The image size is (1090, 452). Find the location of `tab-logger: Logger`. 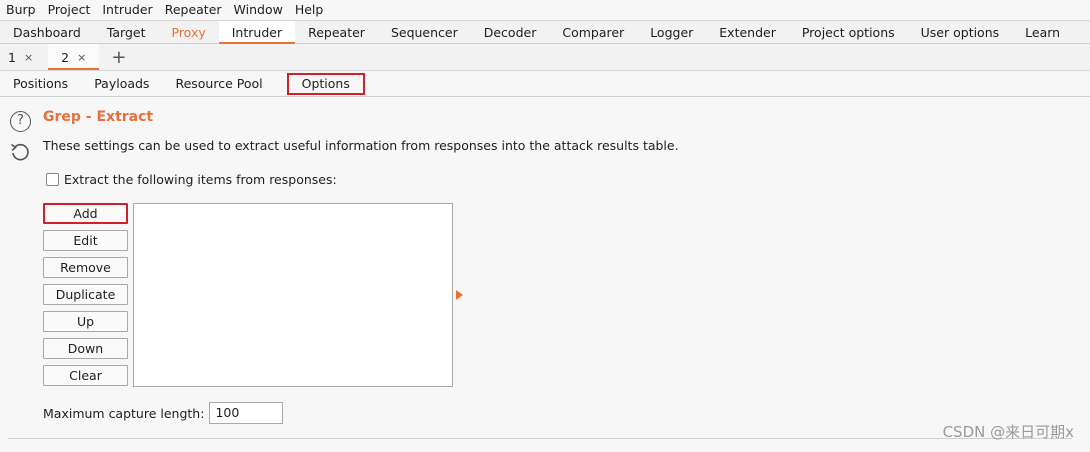

tab-logger: Logger is located at coordinates (671, 32).